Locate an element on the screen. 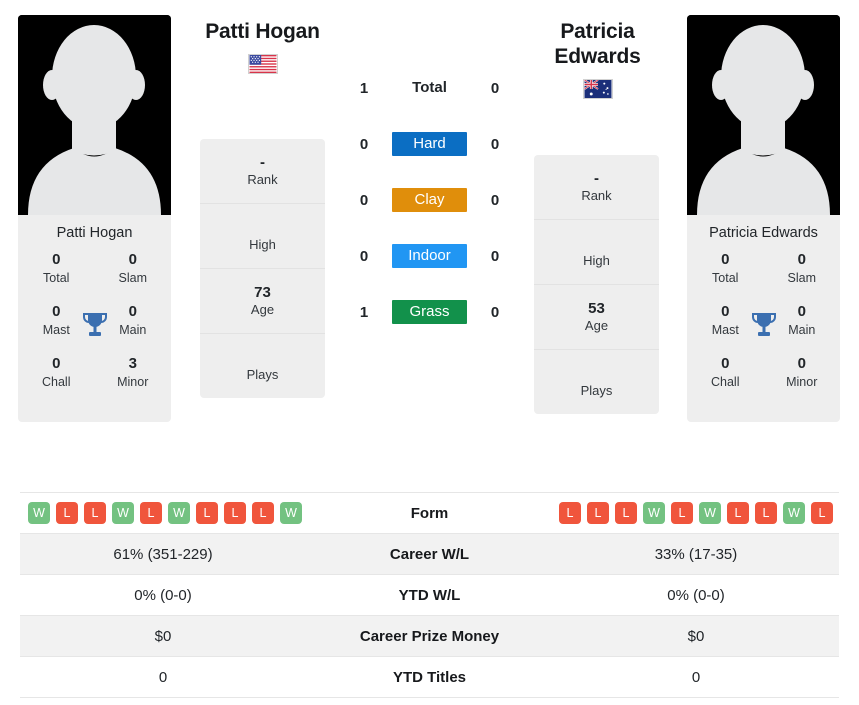 Image resolution: width=859 pixels, height=705 pixels. info-plays-label-left: Plays is located at coordinates (262, 375).